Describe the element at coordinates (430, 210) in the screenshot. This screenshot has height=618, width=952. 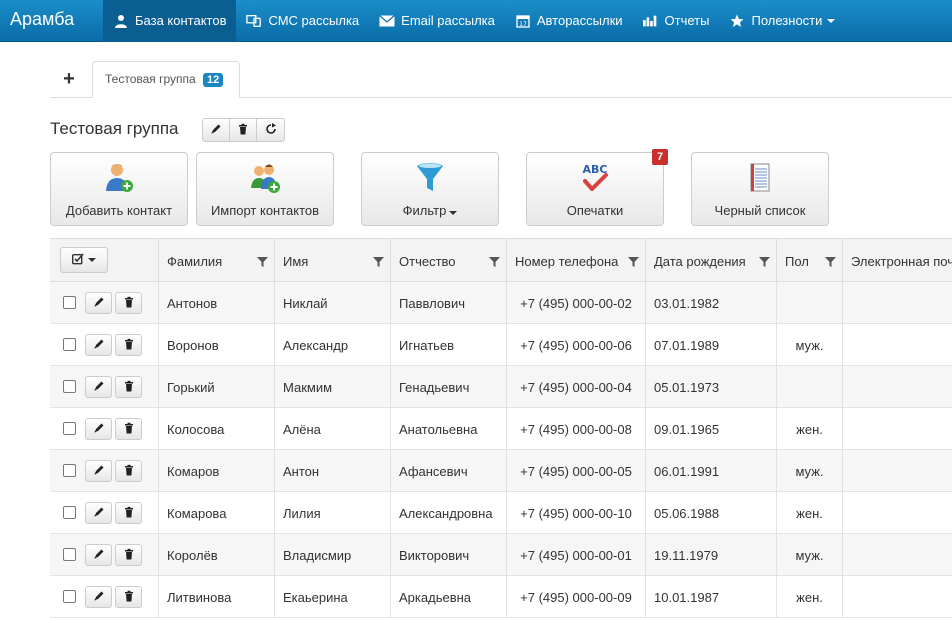
I see `filter-label-wrap: Фильтр` at that location.